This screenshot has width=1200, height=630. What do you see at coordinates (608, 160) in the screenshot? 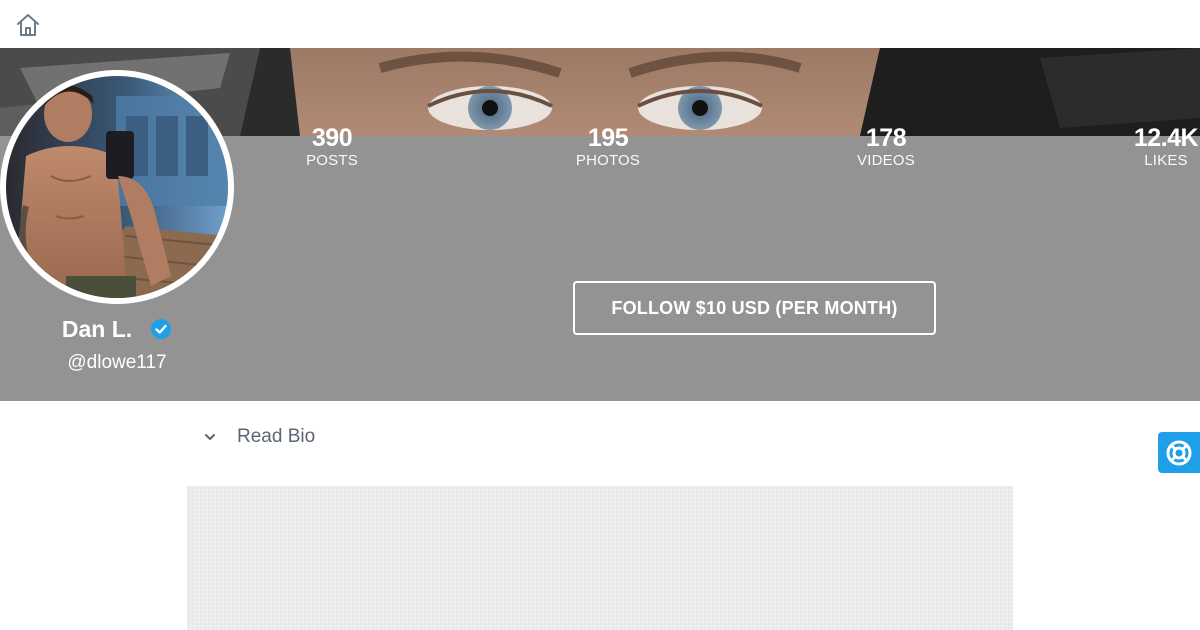
I see `stat-photos-label: PHOTOS` at bounding box center [608, 160].